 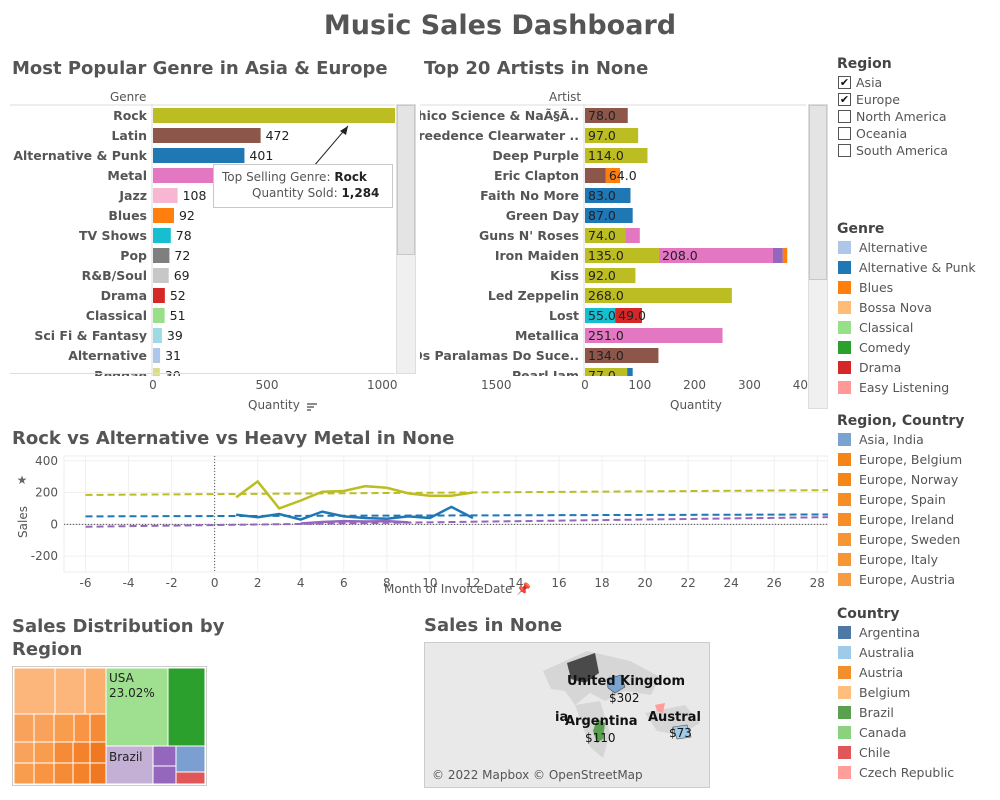 I want to click on artist-label: Pearl Jam, so click(x=545, y=372).